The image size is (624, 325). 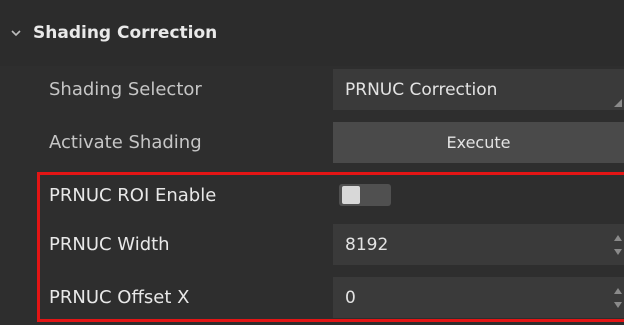 What do you see at coordinates (312, 142) in the screenshot?
I see `property-row-activate-shading: Activate Shading Execute` at bounding box center [312, 142].